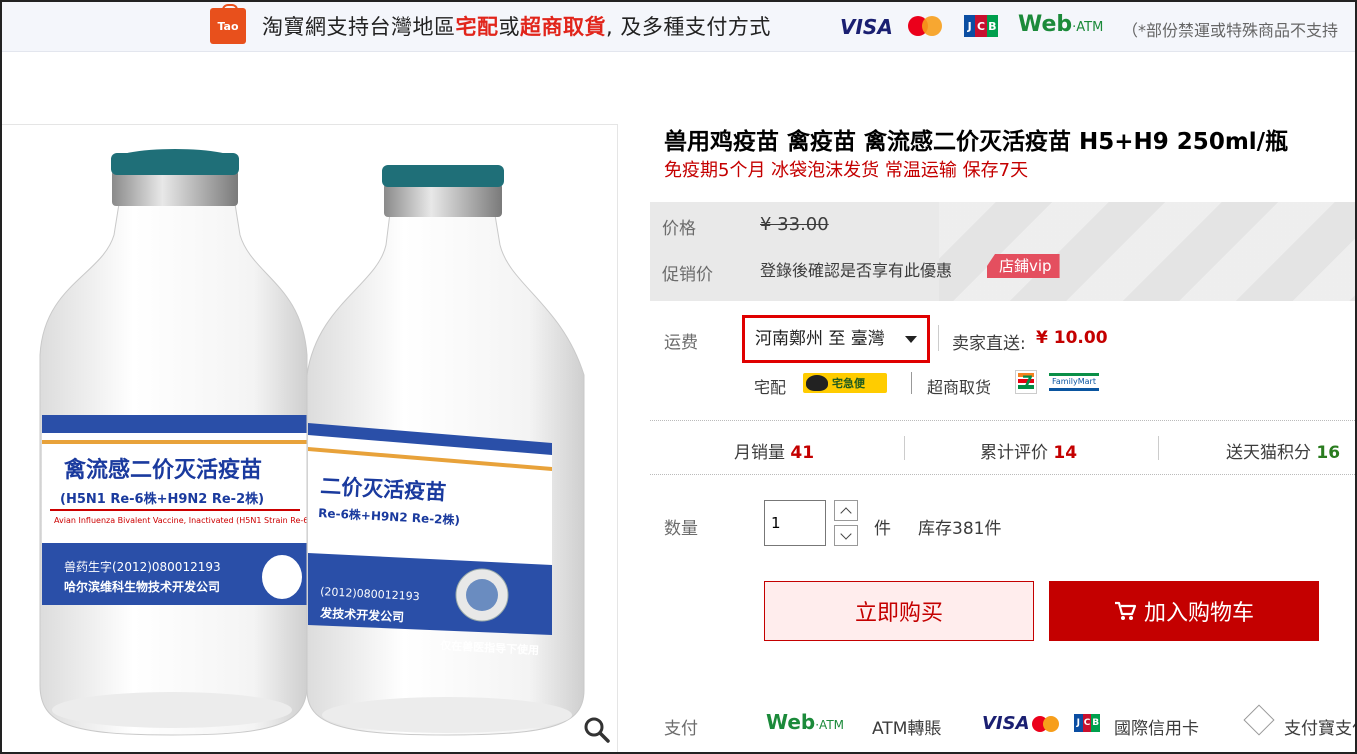  What do you see at coordinates (1074, 382) in the screenshot?
I see `familymart-logo: FamilyMart` at bounding box center [1074, 382].